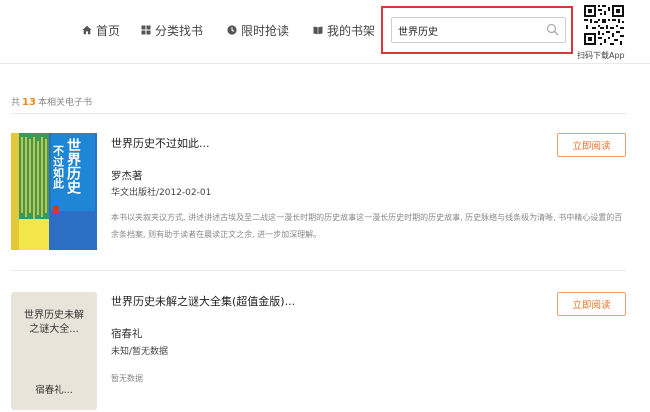  What do you see at coordinates (16, 103) in the screenshot?
I see `result-count-prefix: 共` at bounding box center [16, 103].